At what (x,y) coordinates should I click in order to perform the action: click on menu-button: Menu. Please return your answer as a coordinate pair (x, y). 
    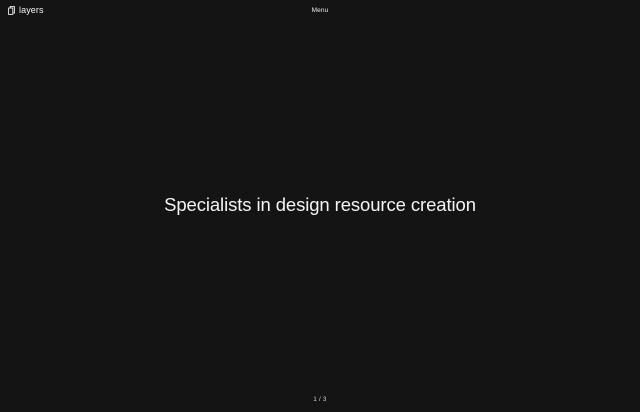
    Looking at the image, I should click on (320, 11).